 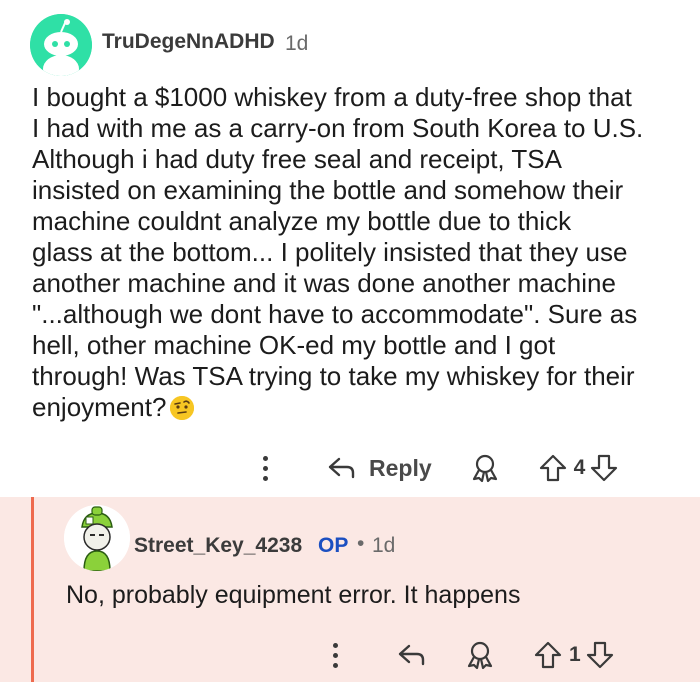 I want to click on reply-button: Reply, so click(x=400, y=468).